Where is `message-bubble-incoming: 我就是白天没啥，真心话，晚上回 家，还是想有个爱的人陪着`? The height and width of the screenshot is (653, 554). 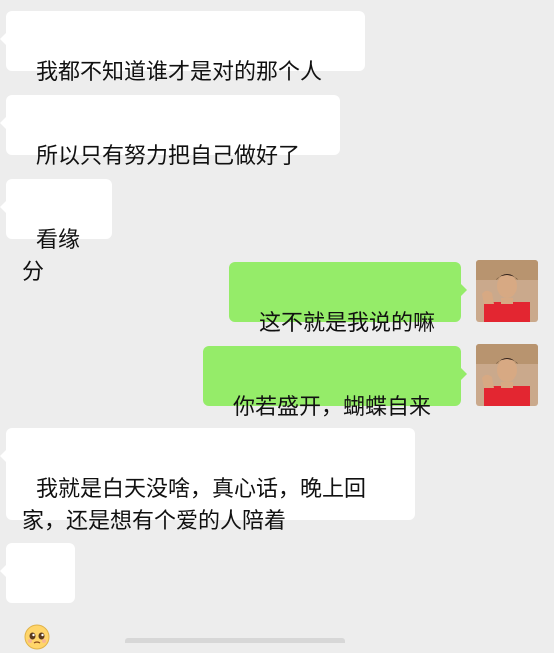
message-bubble-incoming: 我就是白天没啥，真心话，晚上回 家，还是想有个爱的人陪着 is located at coordinates (207, 481).